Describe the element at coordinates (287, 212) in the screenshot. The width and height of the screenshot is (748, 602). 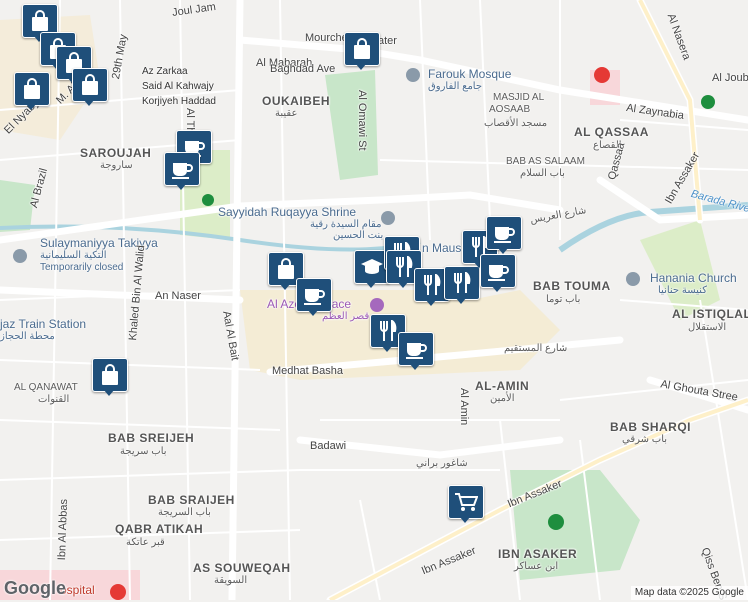
I see `poi-label: Sayyidah Ruqayya Shrine` at that location.